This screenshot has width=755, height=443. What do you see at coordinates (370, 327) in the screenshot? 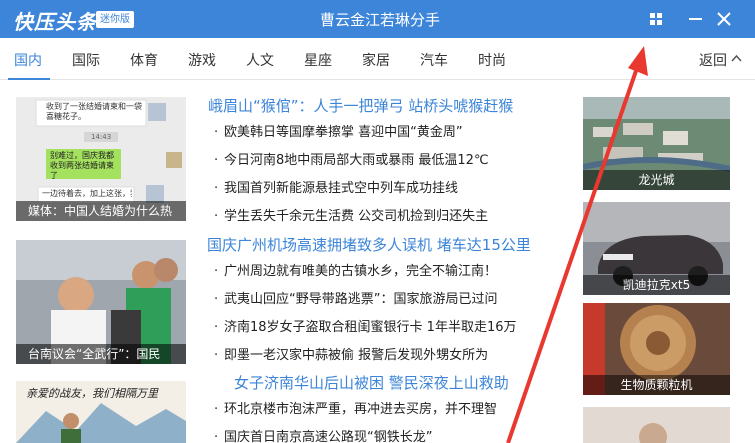
I see `news-item-text: 济南18岁女子盗取合租闺蜜银行卡 1年半取走16万` at bounding box center [370, 327].